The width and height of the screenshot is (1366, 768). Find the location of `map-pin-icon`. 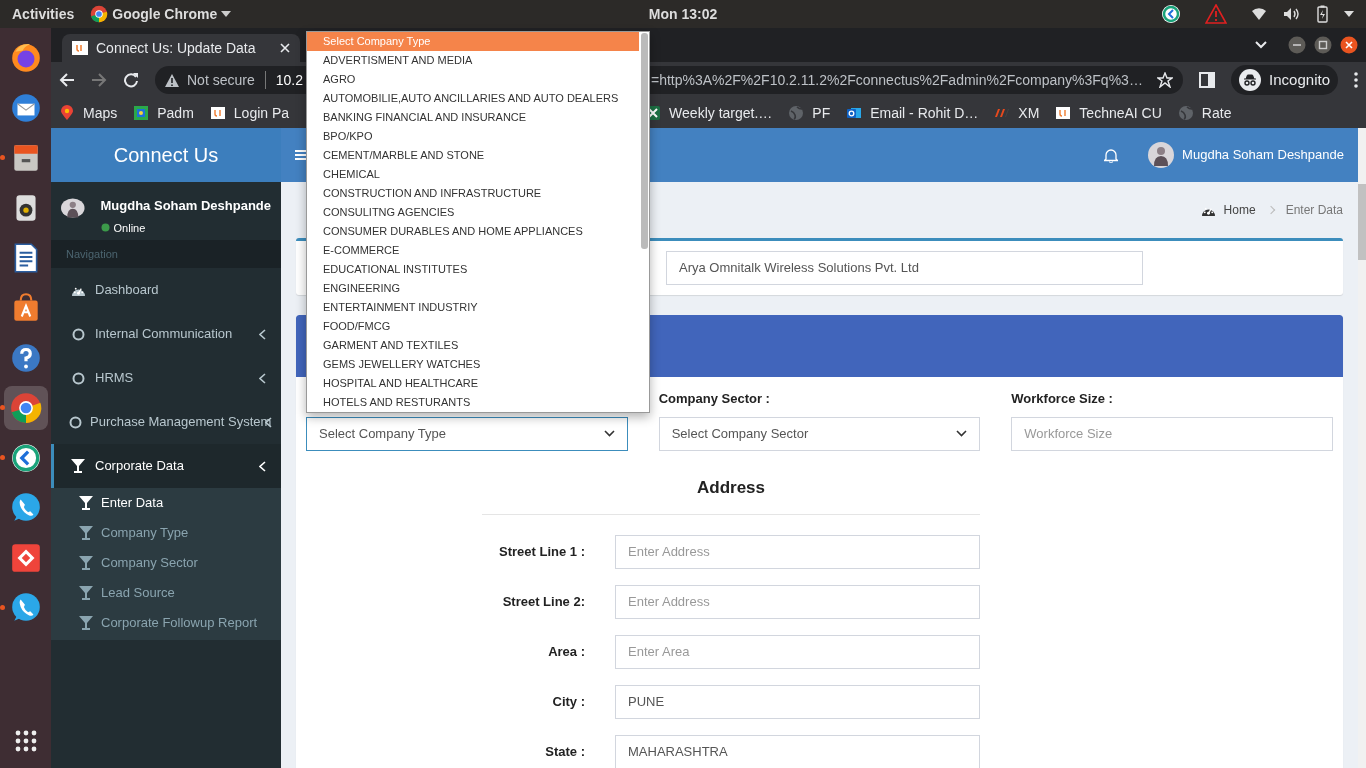

map-pin-icon is located at coordinates (67, 113).